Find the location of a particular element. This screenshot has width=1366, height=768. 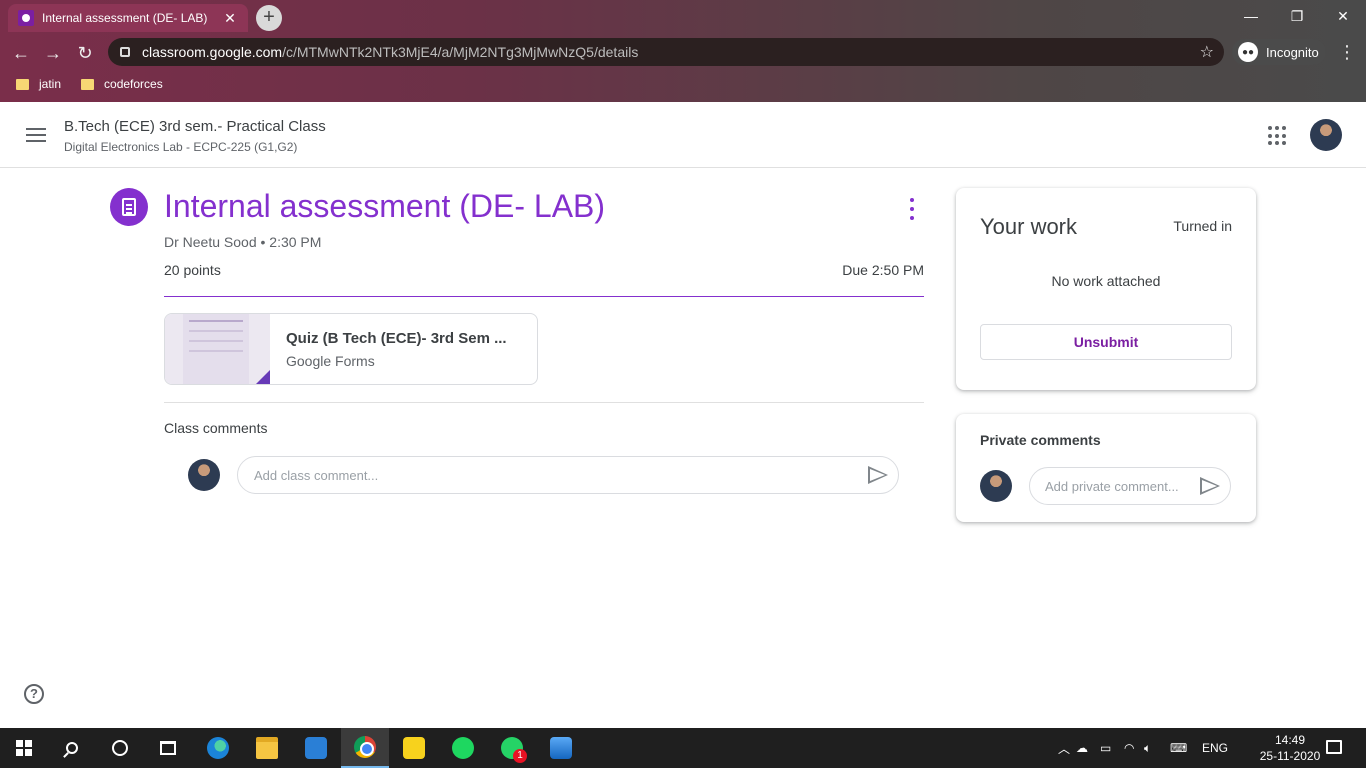

action-center-icon is located at coordinates (1334, 747).